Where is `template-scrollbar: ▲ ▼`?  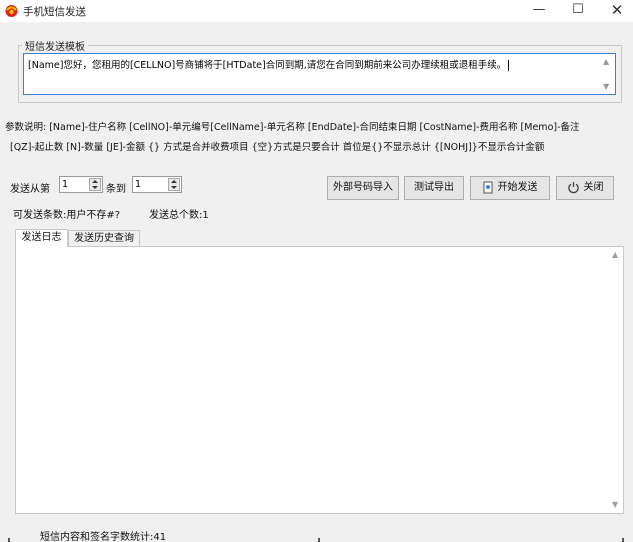 template-scrollbar: ▲ ▼ is located at coordinates (607, 74).